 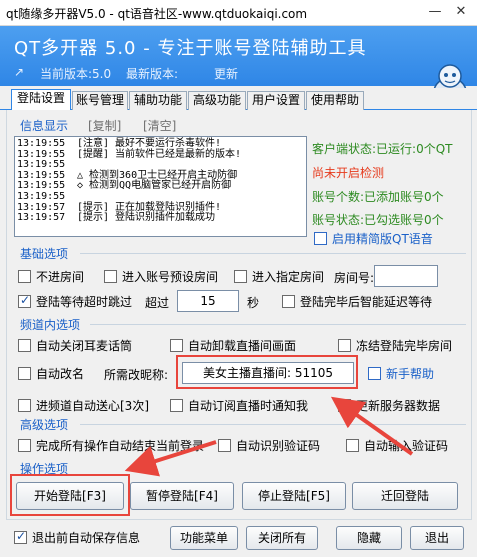 I want to click on auto-save-option: 退出前自动保存信息, so click(x=77, y=537).